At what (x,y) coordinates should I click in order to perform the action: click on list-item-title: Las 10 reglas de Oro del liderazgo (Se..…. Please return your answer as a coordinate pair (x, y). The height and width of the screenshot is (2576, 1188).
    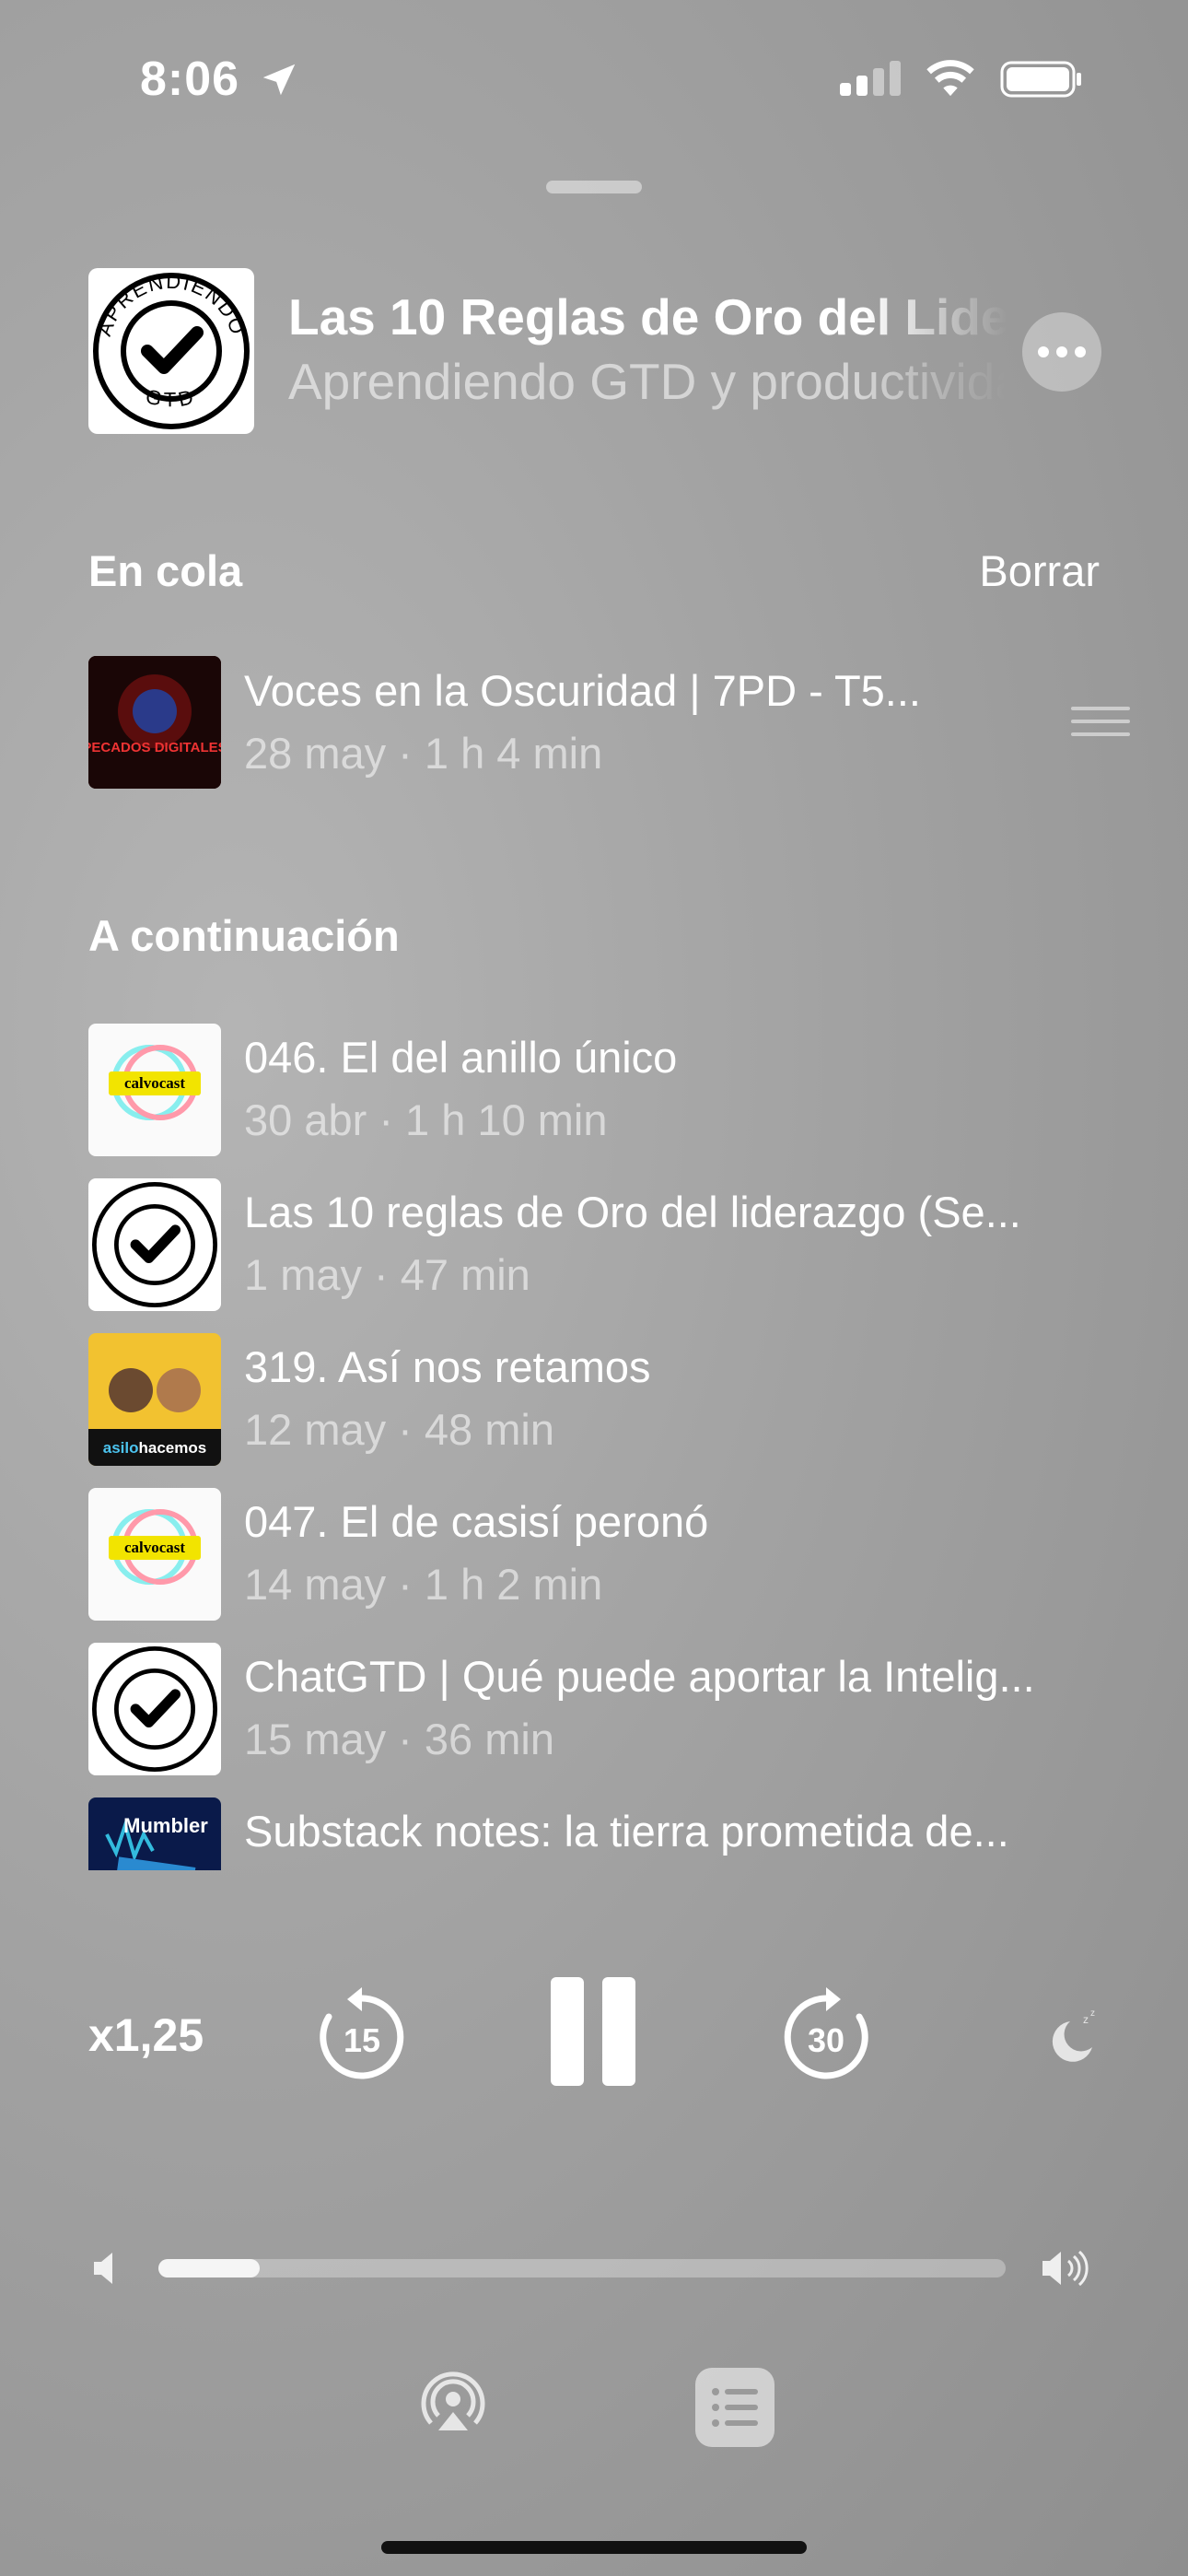
    Looking at the image, I should click on (632, 1212).